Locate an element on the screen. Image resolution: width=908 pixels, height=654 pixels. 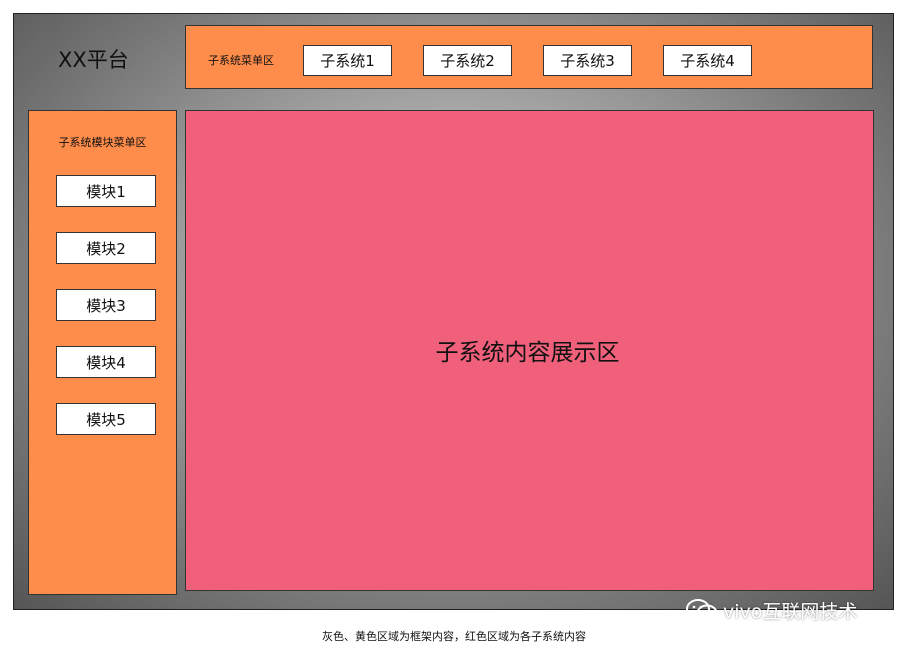
module-4-button: 模块4 is located at coordinates (106, 362).